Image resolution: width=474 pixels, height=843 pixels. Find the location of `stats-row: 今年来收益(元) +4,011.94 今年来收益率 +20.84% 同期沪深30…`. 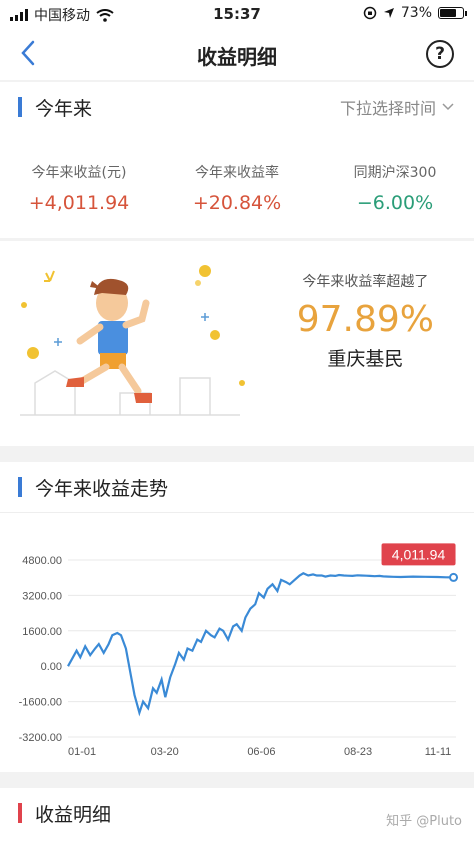

stats-row: 今年来收益(元) +4,011.94 今年来收益率 +20.84% 同期沪深30… is located at coordinates (237, 188).